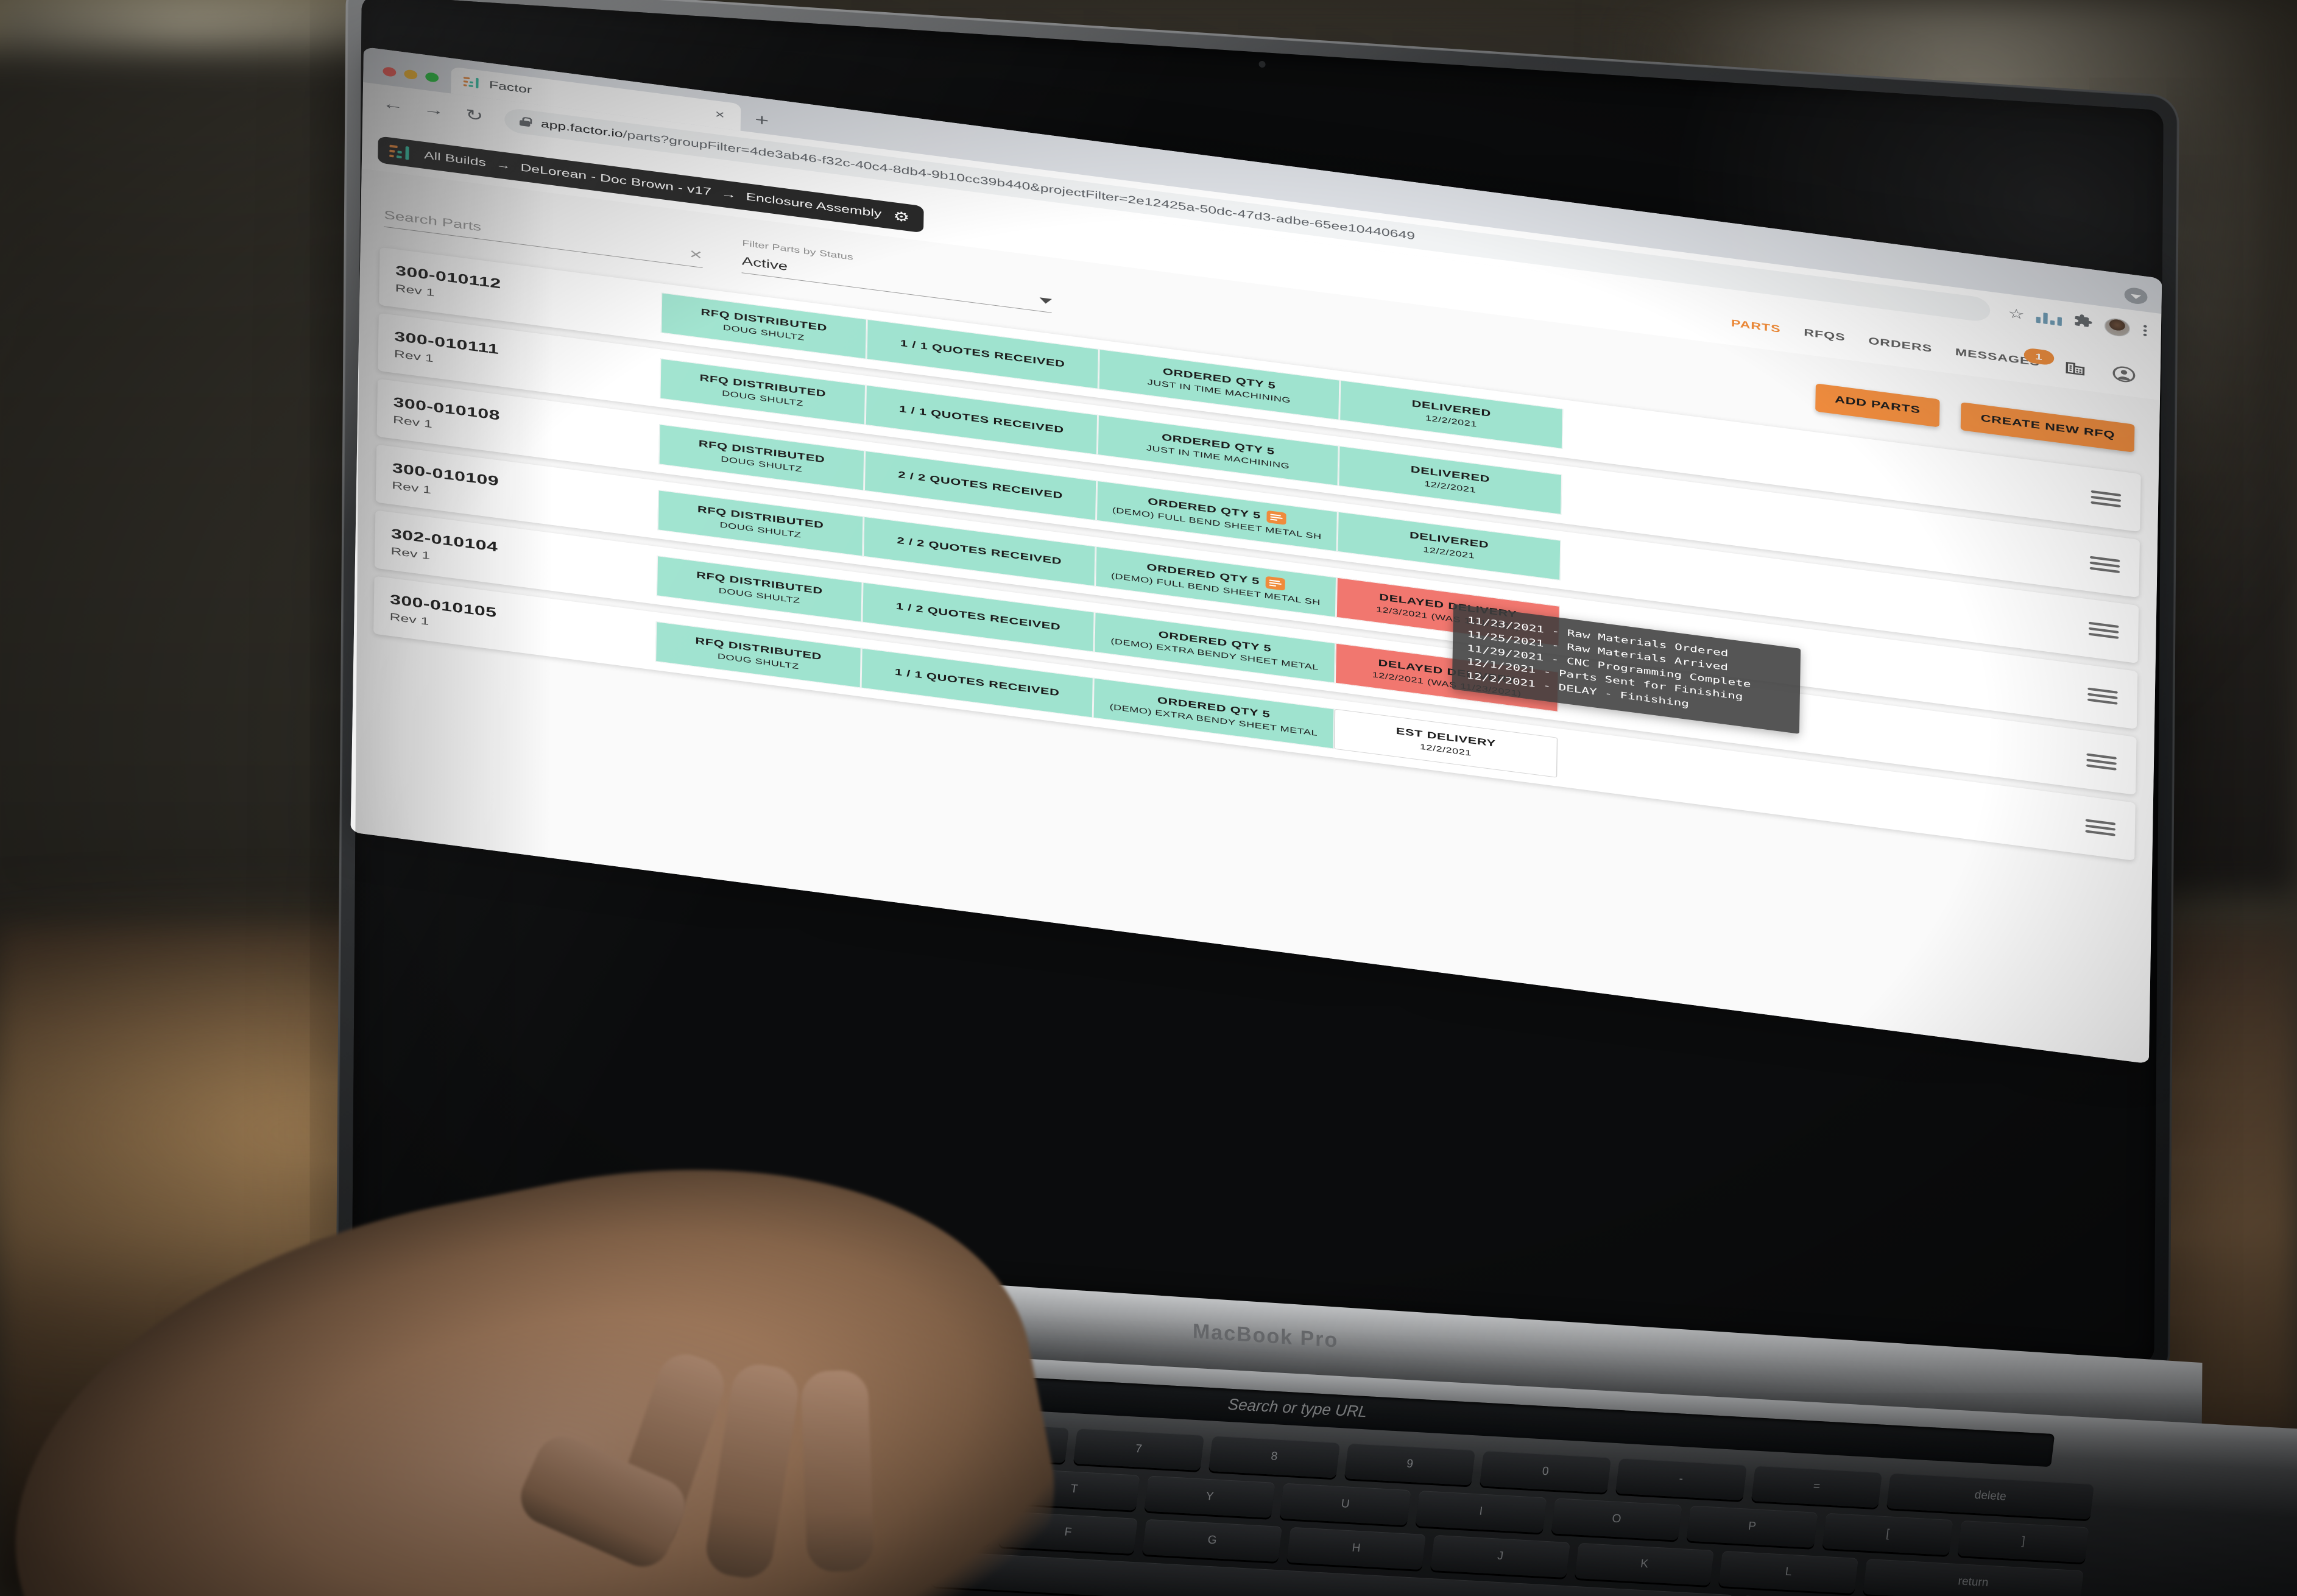  What do you see at coordinates (1973, 1577) in the screenshot?
I see `key-return: return` at bounding box center [1973, 1577].